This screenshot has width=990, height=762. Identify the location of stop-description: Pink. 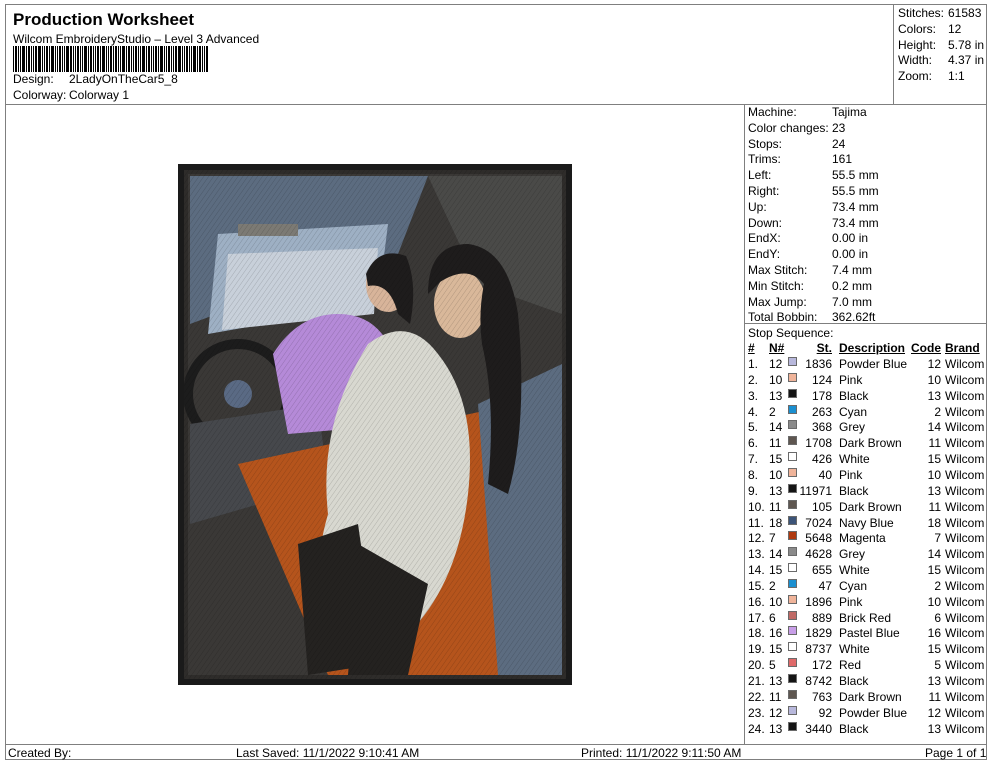
(851, 474).